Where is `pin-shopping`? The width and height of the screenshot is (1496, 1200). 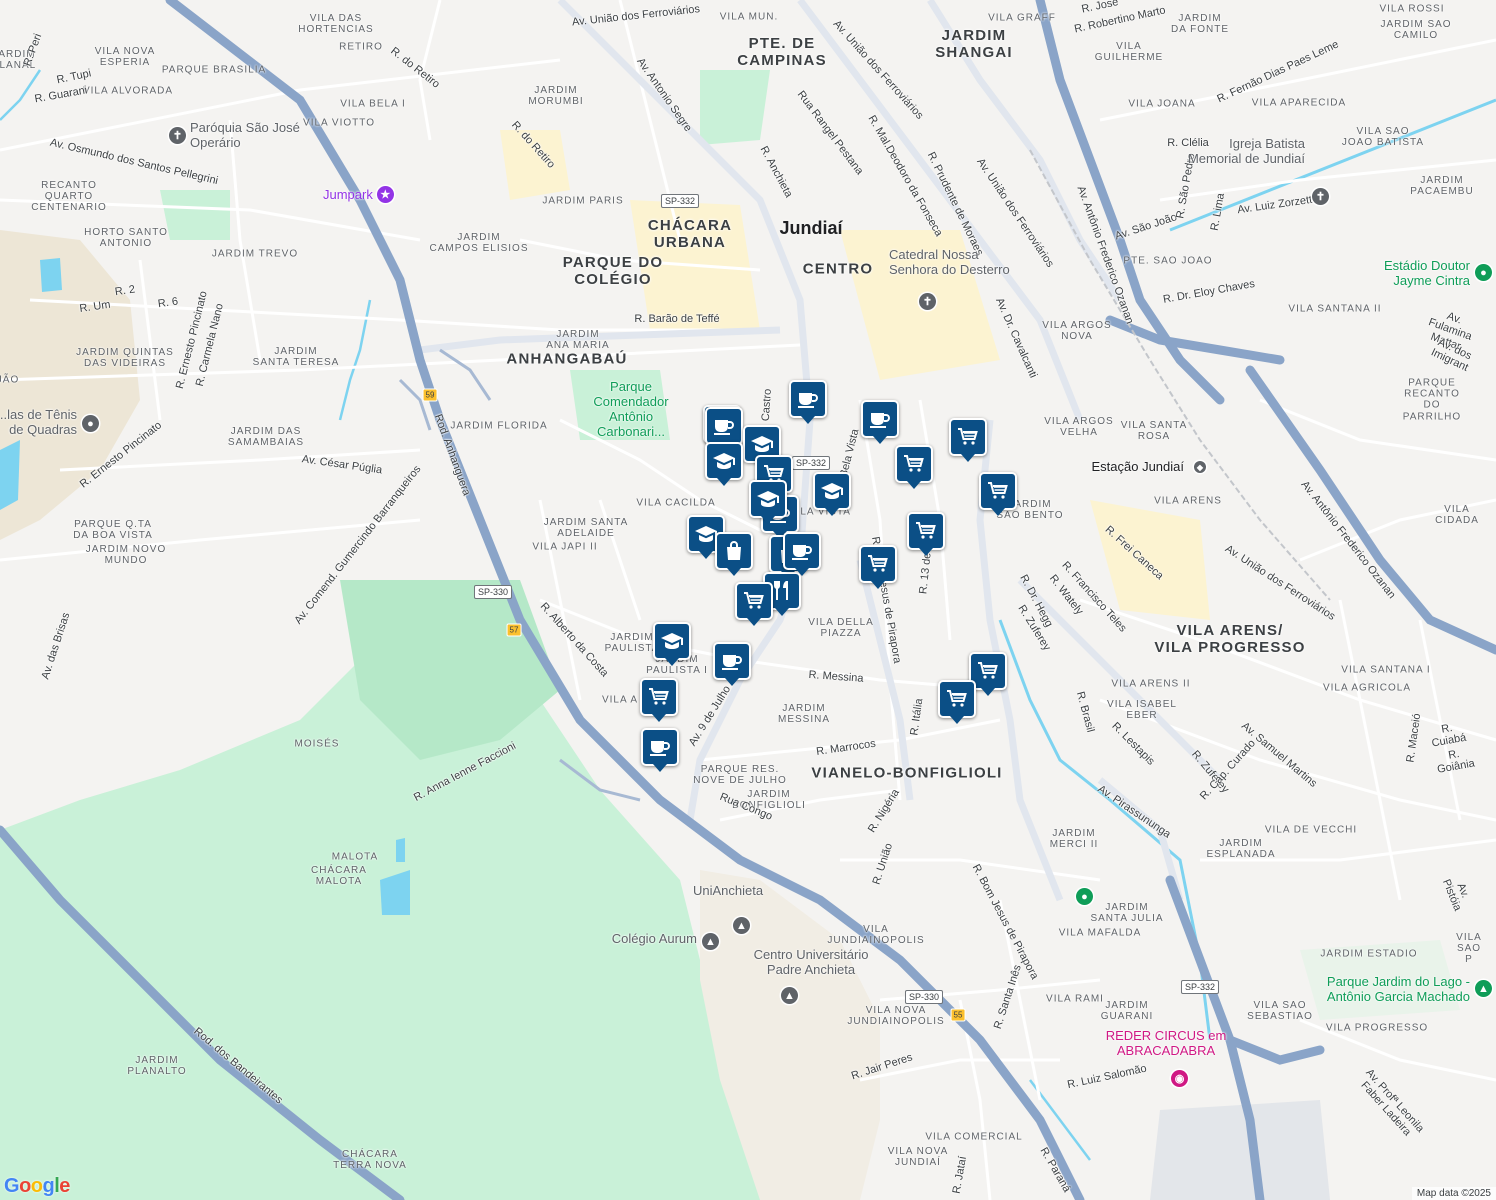 pin-shopping is located at coordinates (734, 554).